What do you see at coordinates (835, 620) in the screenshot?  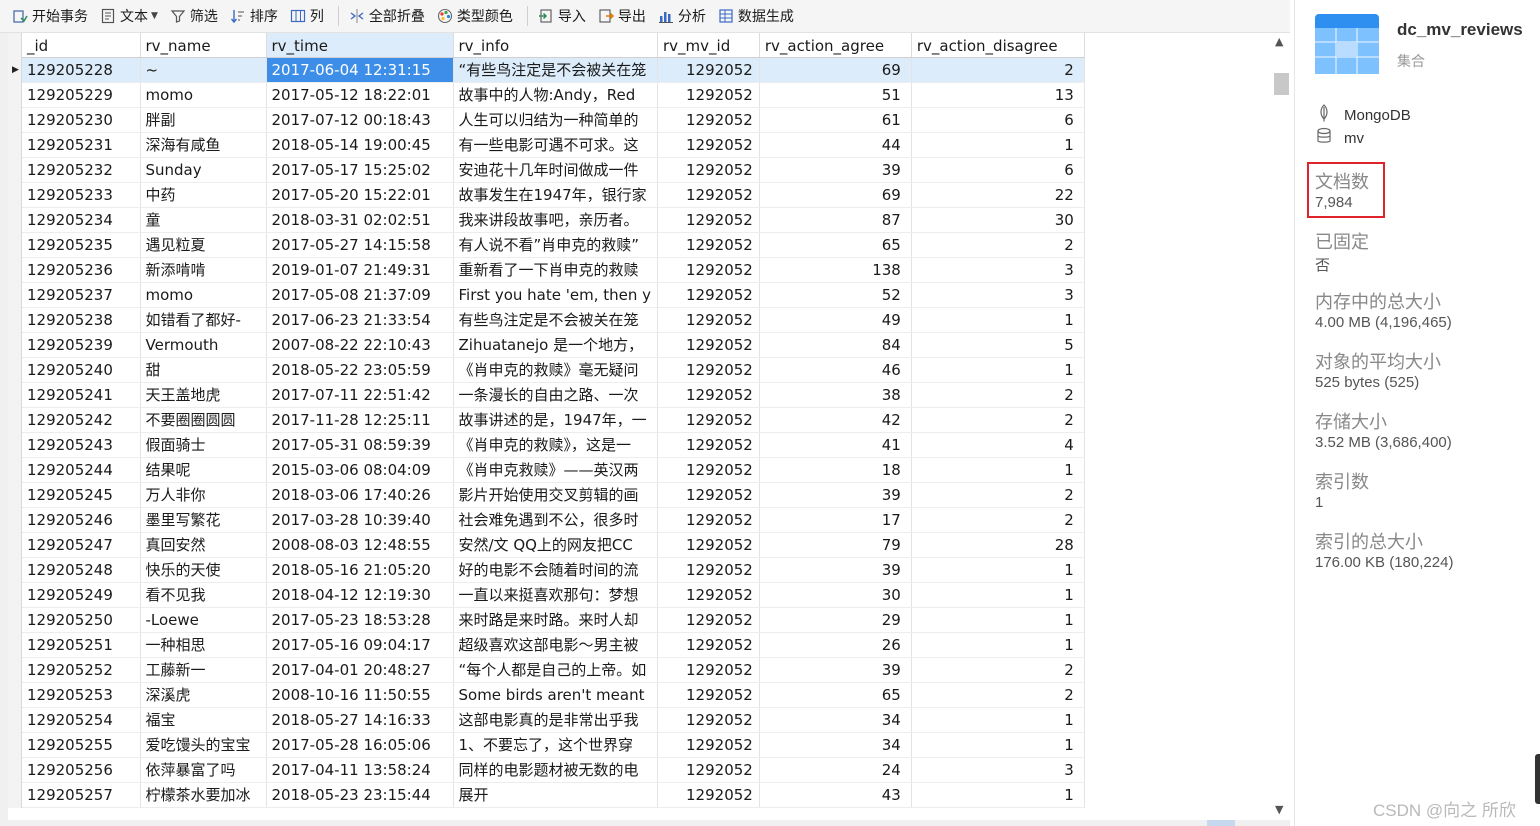 I see `table-cell-rv-action-agree: 29` at bounding box center [835, 620].